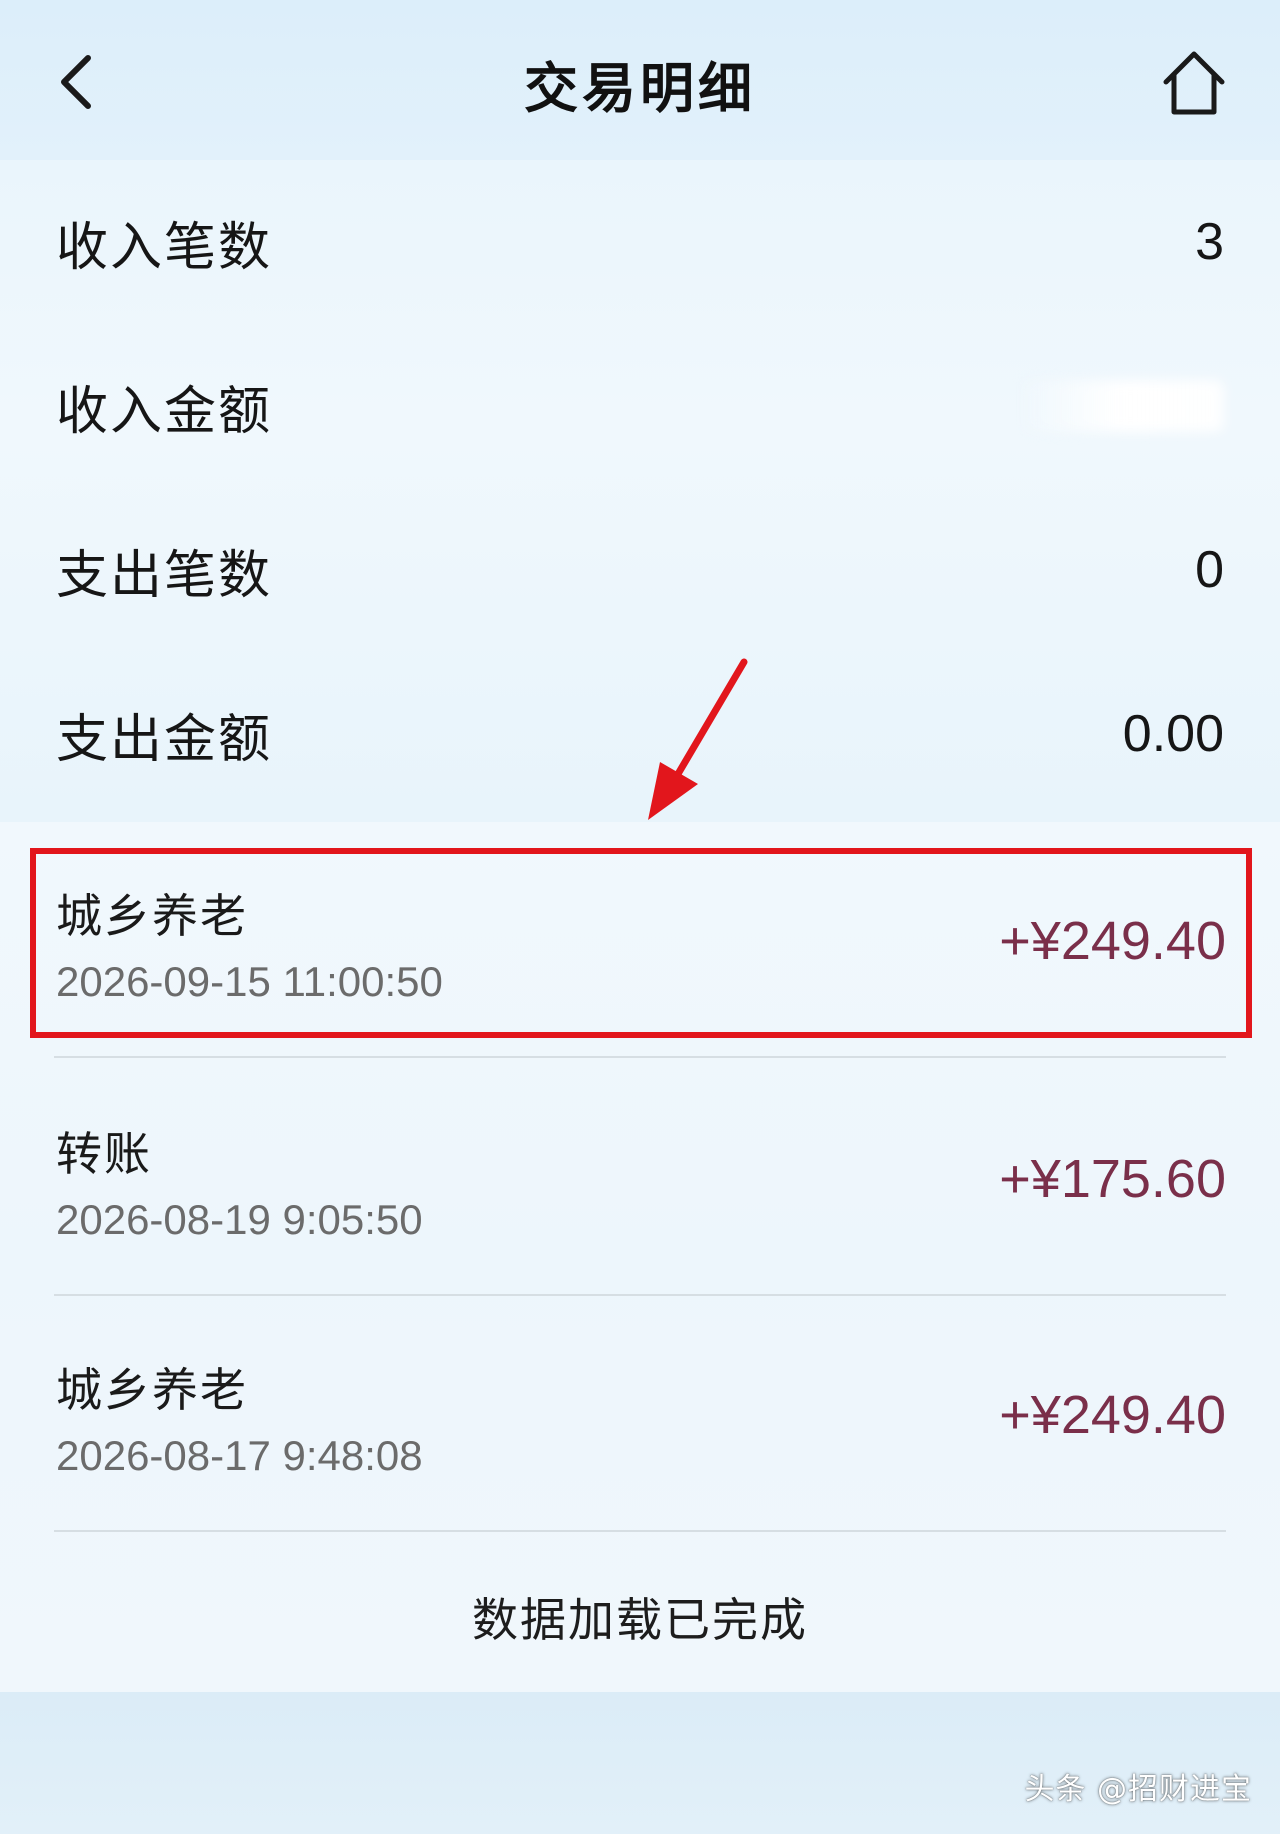 The image size is (1280, 1834). Describe the element at coordinates (239, 1219) in the screenshot. I see `transaction-time: 2026-08-19 9:05:50` at that location.